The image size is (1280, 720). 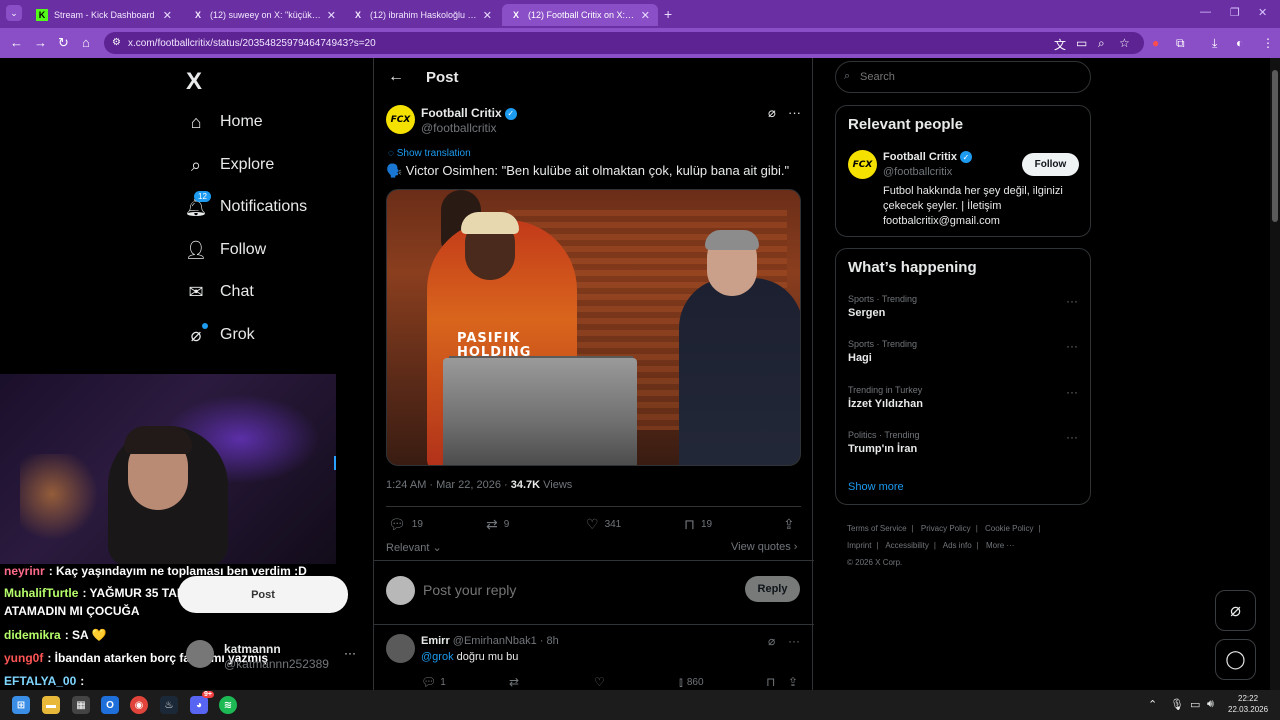 I want to click on tab-ibrahim: X (12) ibrahim Haskoloğlu on X: " ✕, so click(x=422, y=15).